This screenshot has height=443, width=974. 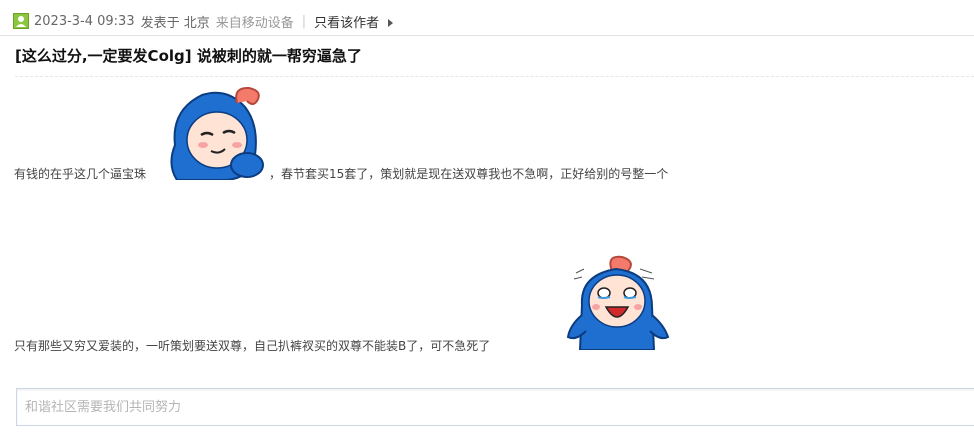 I want to click on comment-box, so click(x=495, y=407).